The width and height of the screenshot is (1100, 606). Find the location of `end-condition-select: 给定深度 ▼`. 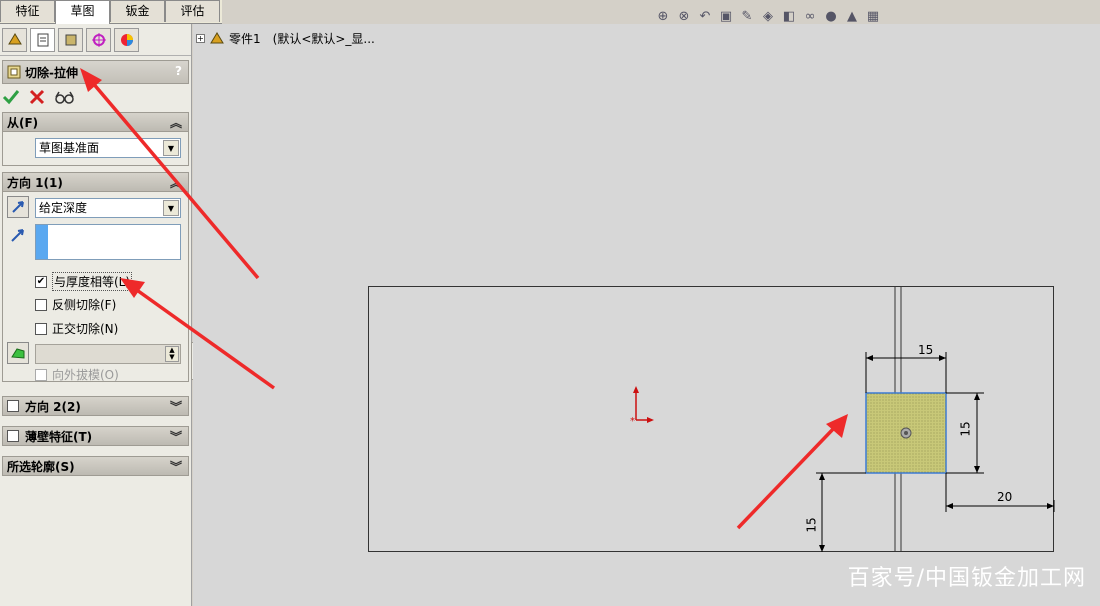

end-condition-select: 给定深度 ▼ is located at coordinates (108, 208).